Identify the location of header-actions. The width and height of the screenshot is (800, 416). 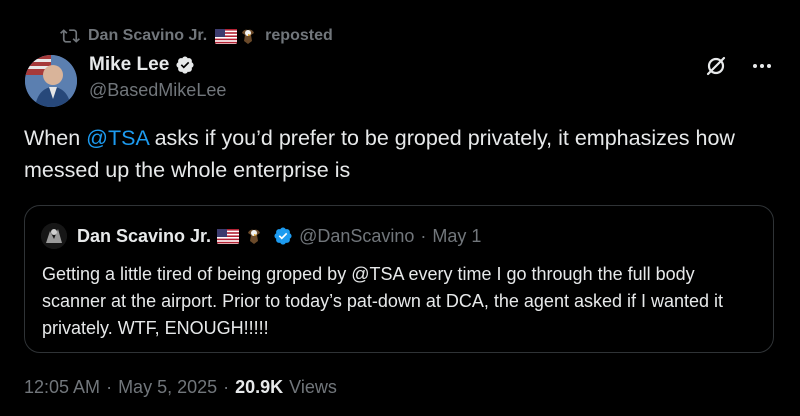
(739, 66).